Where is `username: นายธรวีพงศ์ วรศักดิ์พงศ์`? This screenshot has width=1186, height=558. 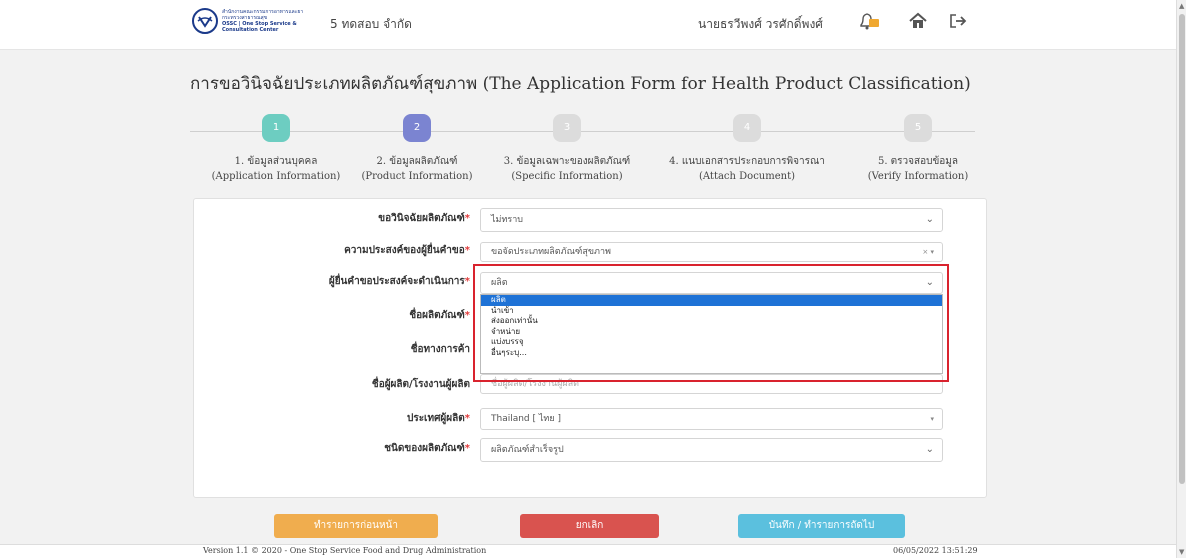
username: นายธรวีพงศ์ วรศักดิ์พงศ์ is located at coordinates (760, 24).